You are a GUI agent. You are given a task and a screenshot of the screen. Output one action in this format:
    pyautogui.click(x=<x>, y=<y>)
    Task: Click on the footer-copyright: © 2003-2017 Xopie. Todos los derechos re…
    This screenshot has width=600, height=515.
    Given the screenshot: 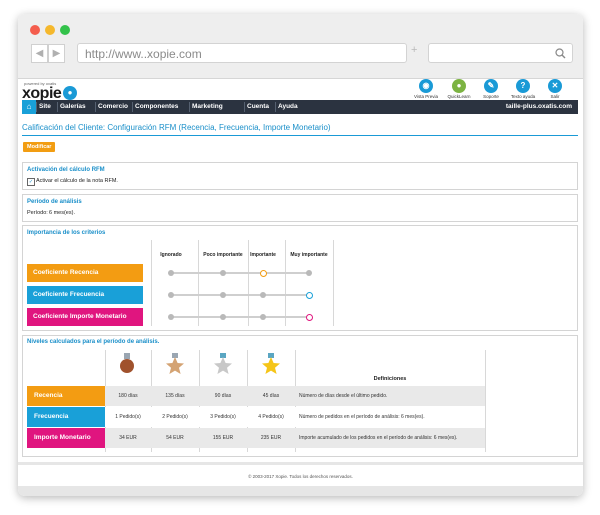 What is the action you would take?
    pyautogui.click(x=300, y=476)
    